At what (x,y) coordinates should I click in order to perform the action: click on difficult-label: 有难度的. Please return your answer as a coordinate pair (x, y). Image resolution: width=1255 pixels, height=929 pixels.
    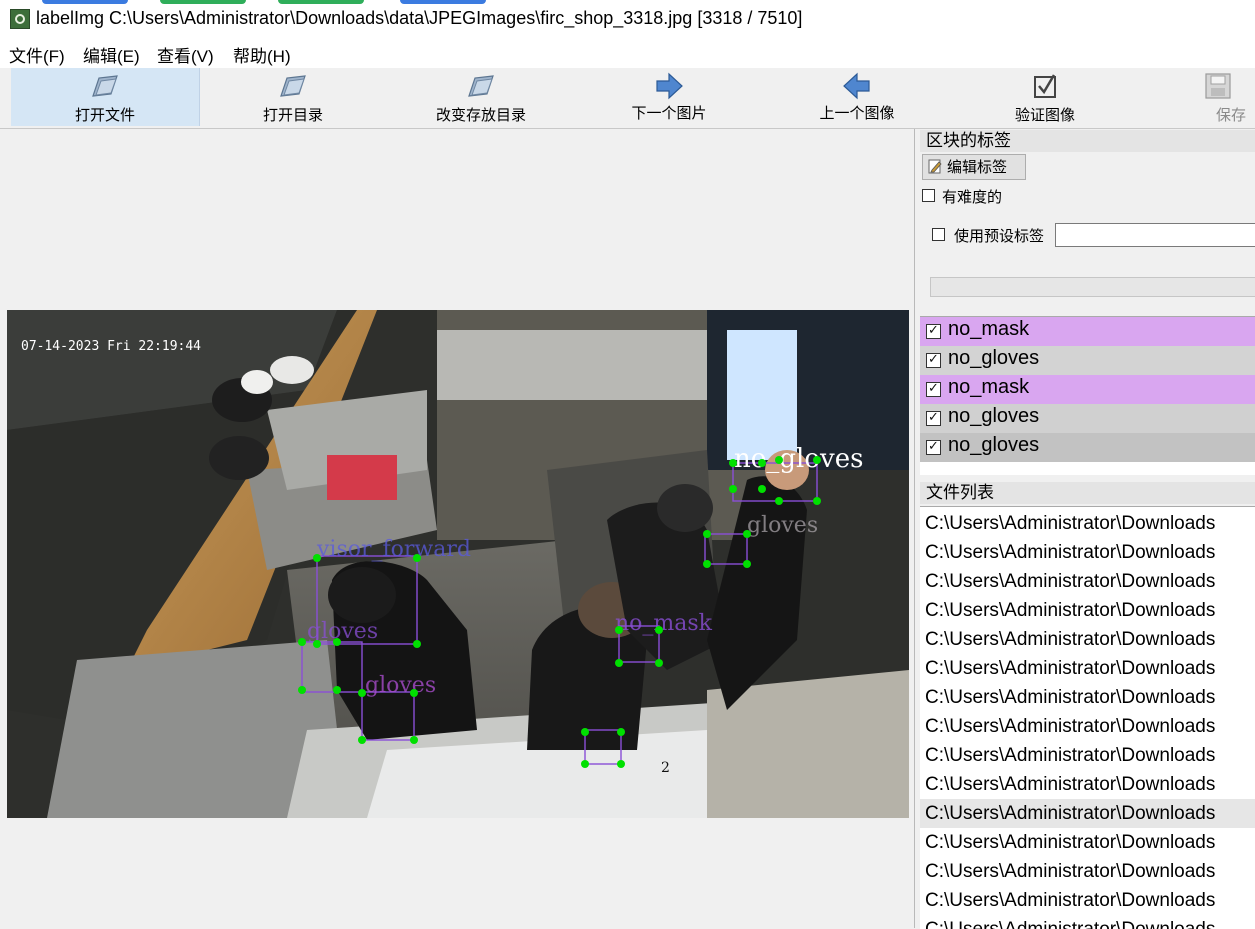
    Looking at the image, I should click on (972, 197).